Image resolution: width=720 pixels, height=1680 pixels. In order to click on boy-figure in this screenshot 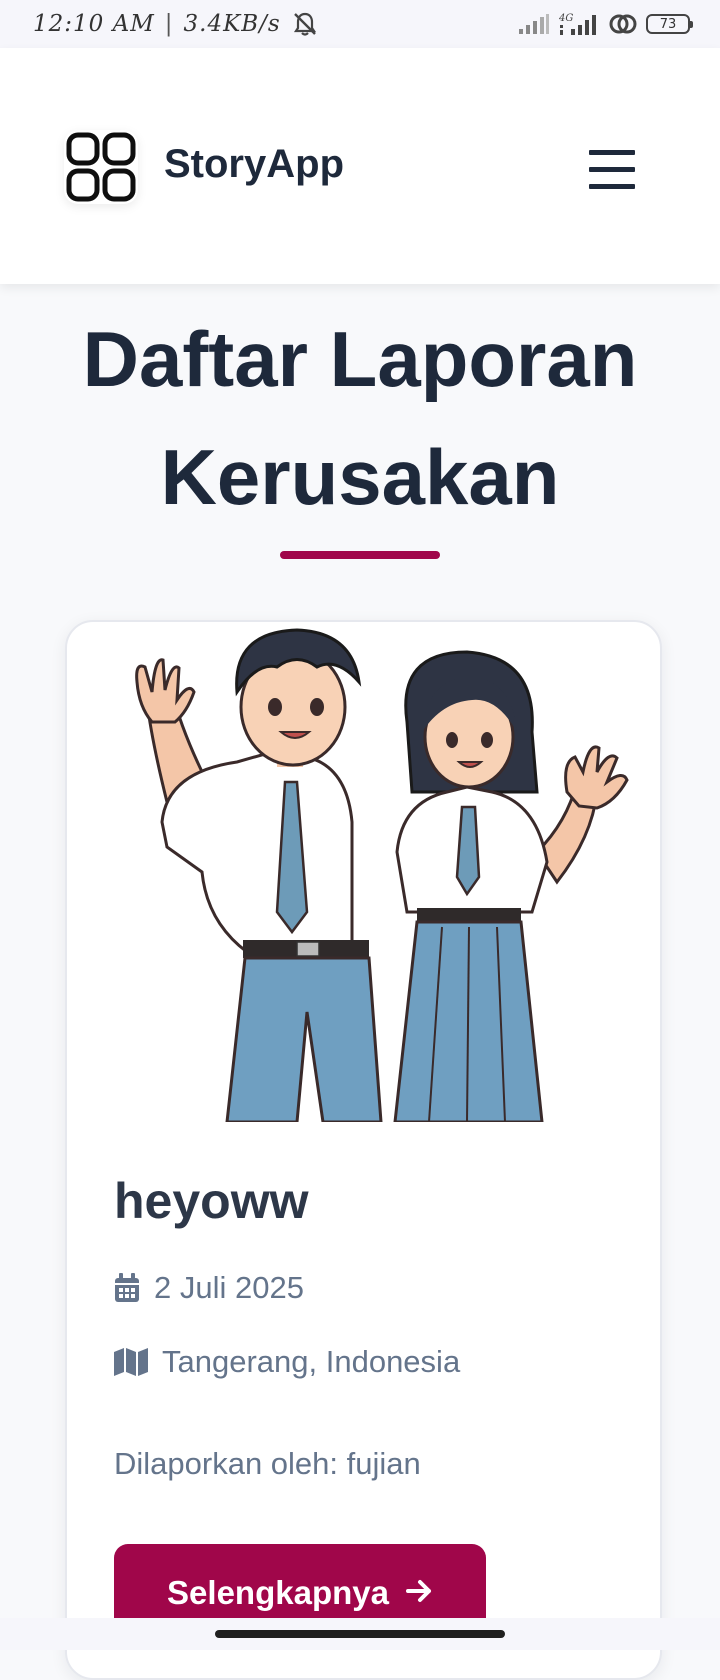, I will do `click(259, 875)`.